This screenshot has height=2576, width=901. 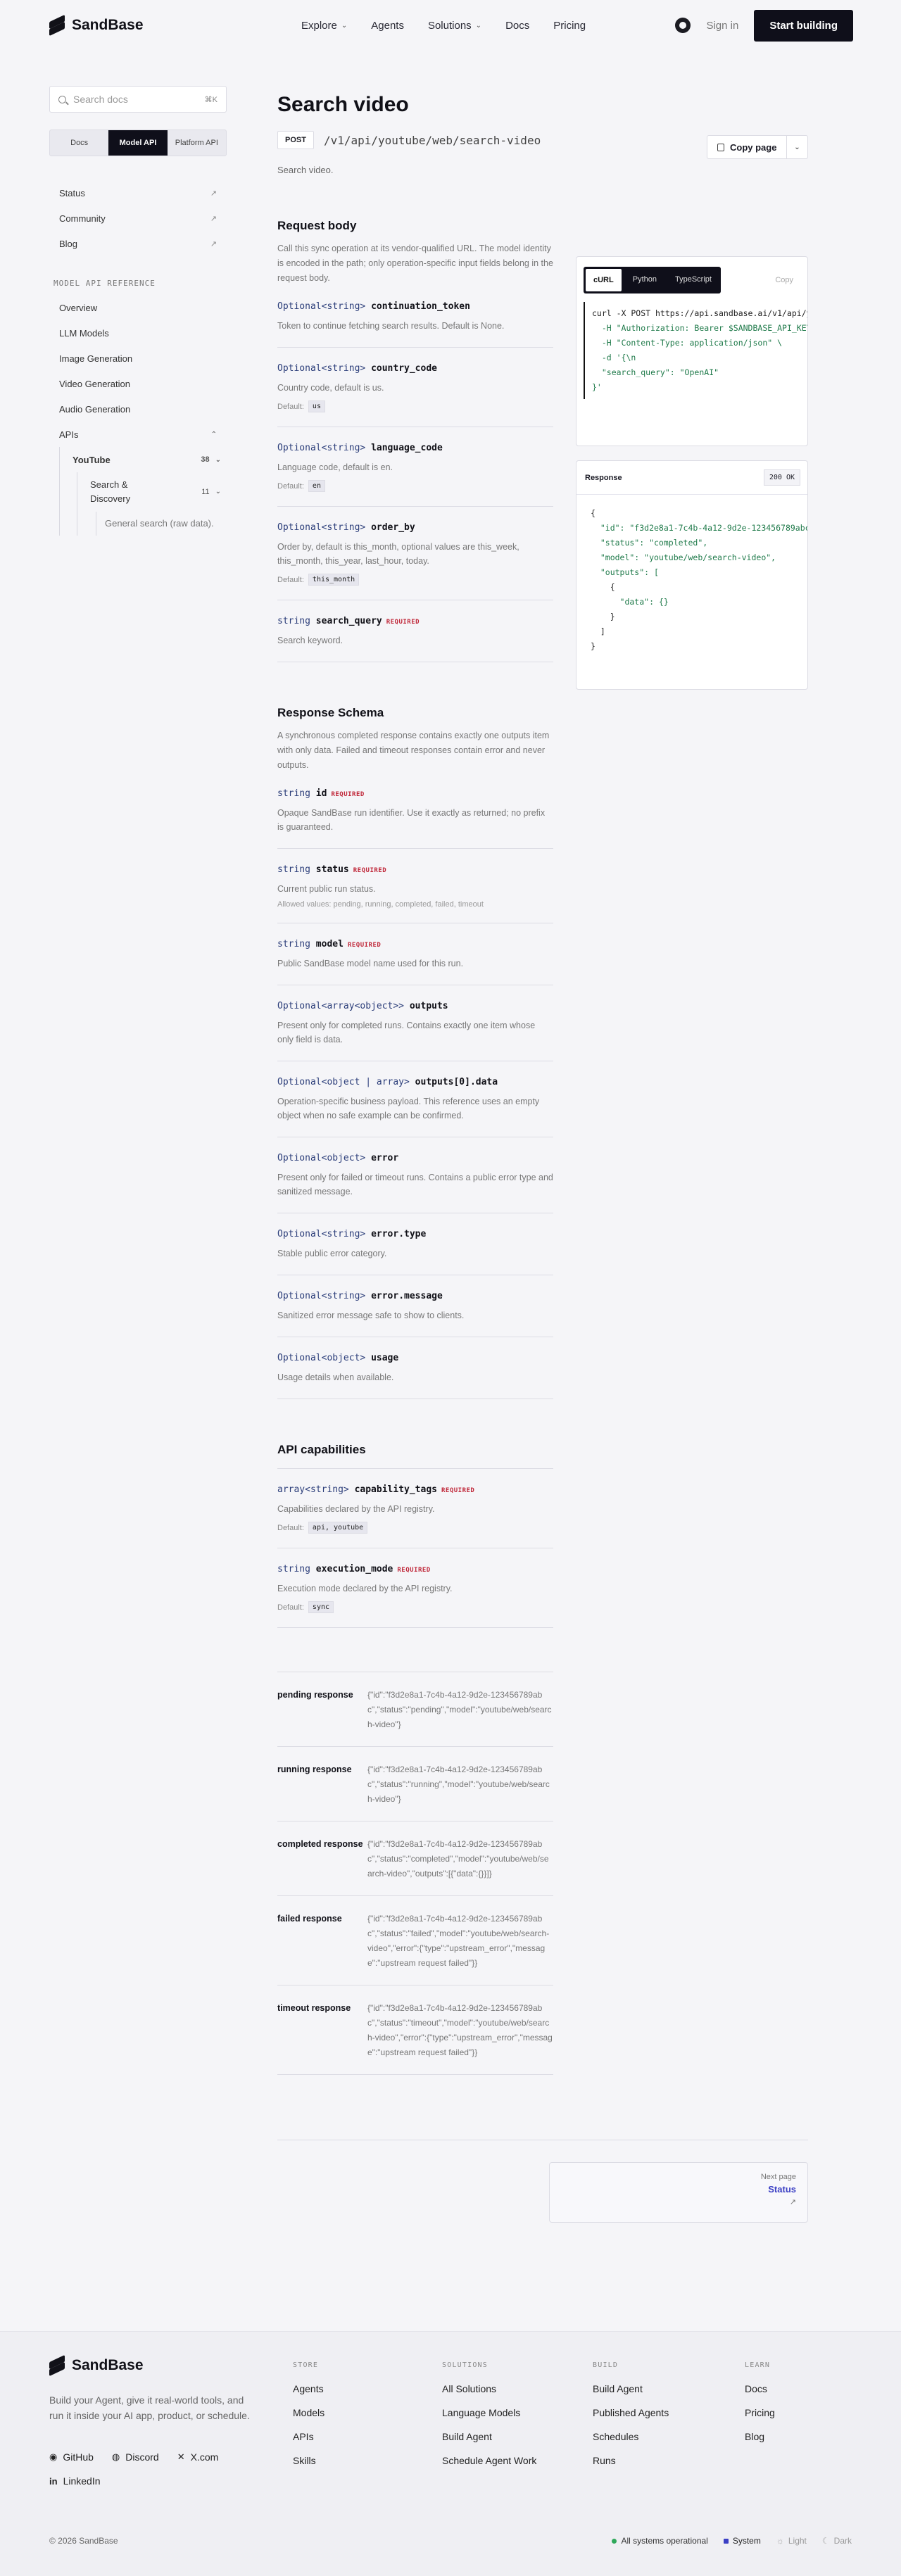 What do you see at coordinates (147, 459) in the screenshot?
I see `sidebar-item-youtube: YouTube 38 ⌄` at bounding box center [147, 459].